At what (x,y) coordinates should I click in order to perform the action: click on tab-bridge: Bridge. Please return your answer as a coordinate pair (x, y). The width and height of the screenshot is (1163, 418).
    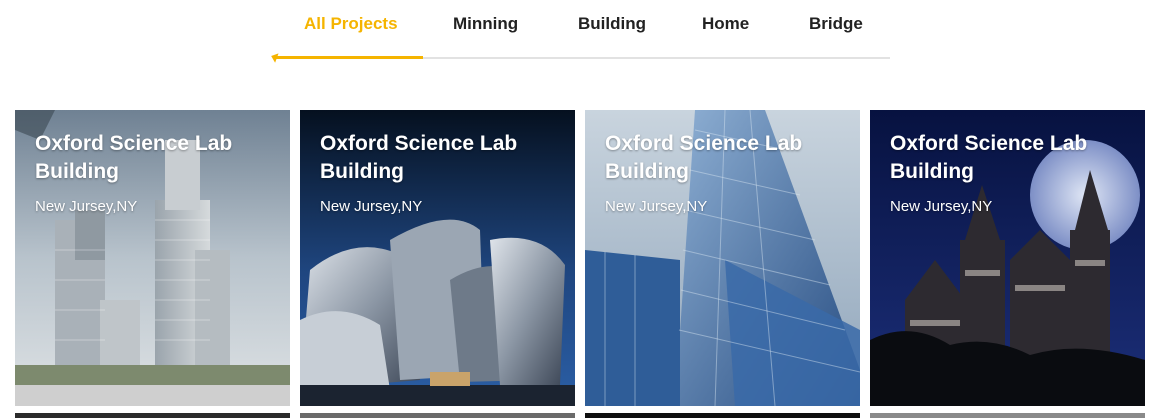
    Looking at the image, I should click on (836, 24).